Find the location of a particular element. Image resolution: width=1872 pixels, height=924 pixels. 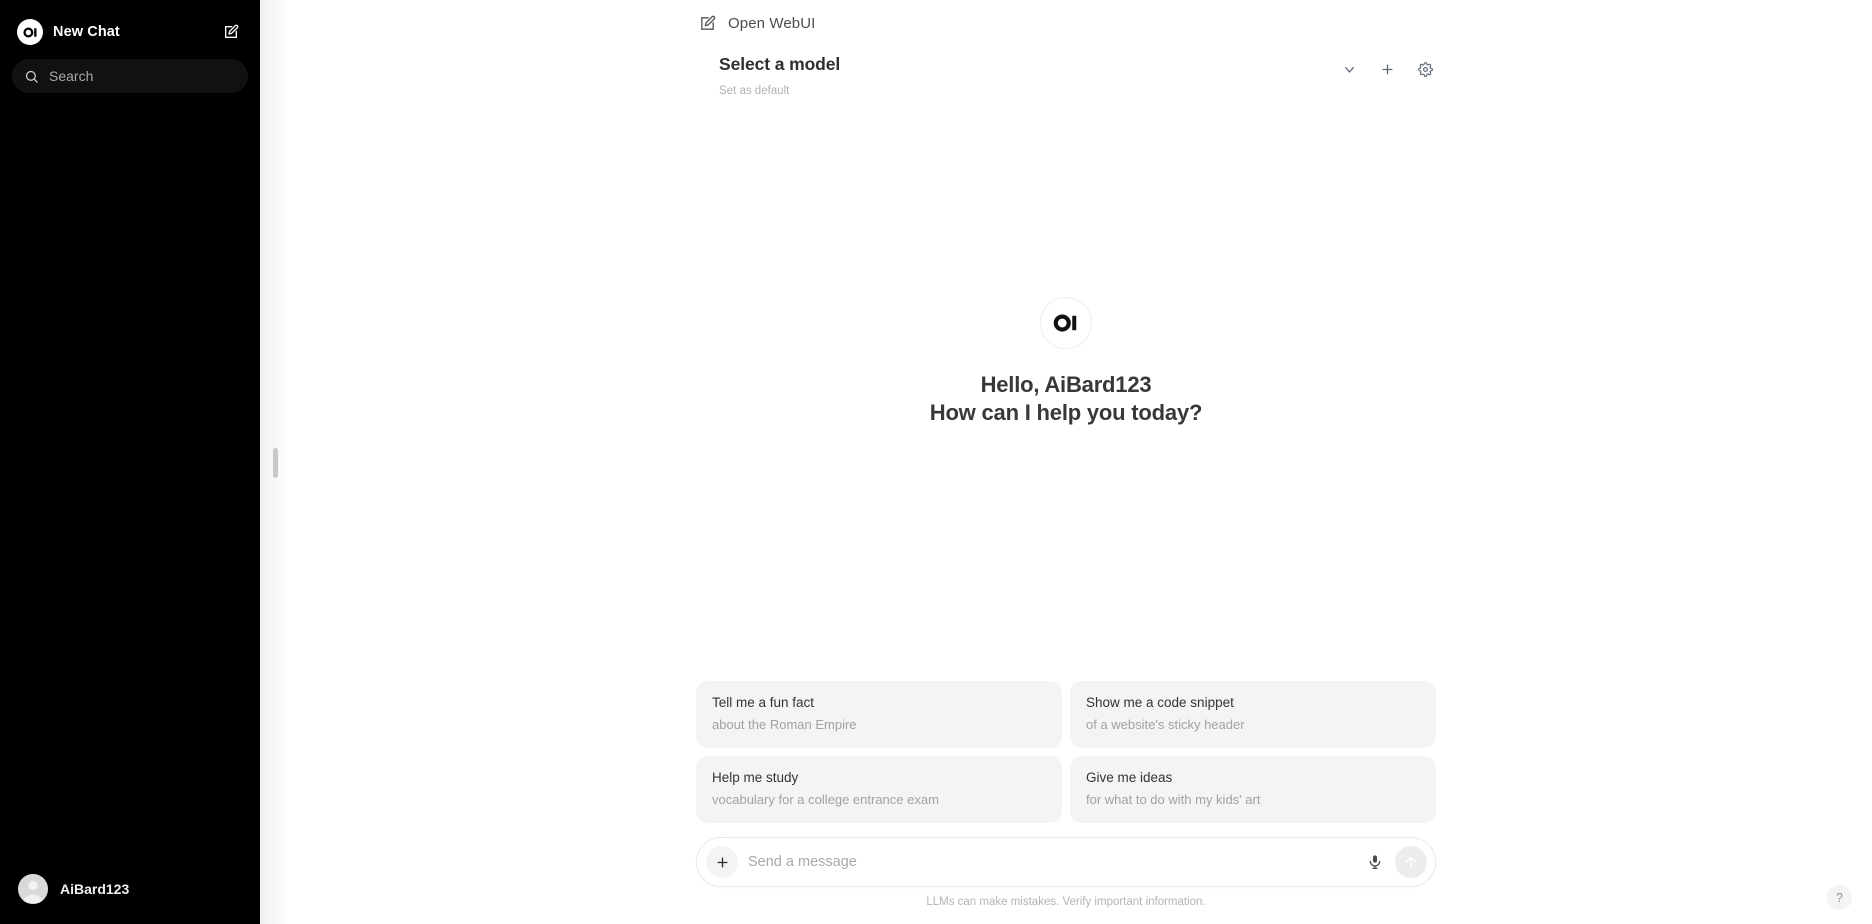

sidebar-resize-handle is located at coordinates (275, 463).